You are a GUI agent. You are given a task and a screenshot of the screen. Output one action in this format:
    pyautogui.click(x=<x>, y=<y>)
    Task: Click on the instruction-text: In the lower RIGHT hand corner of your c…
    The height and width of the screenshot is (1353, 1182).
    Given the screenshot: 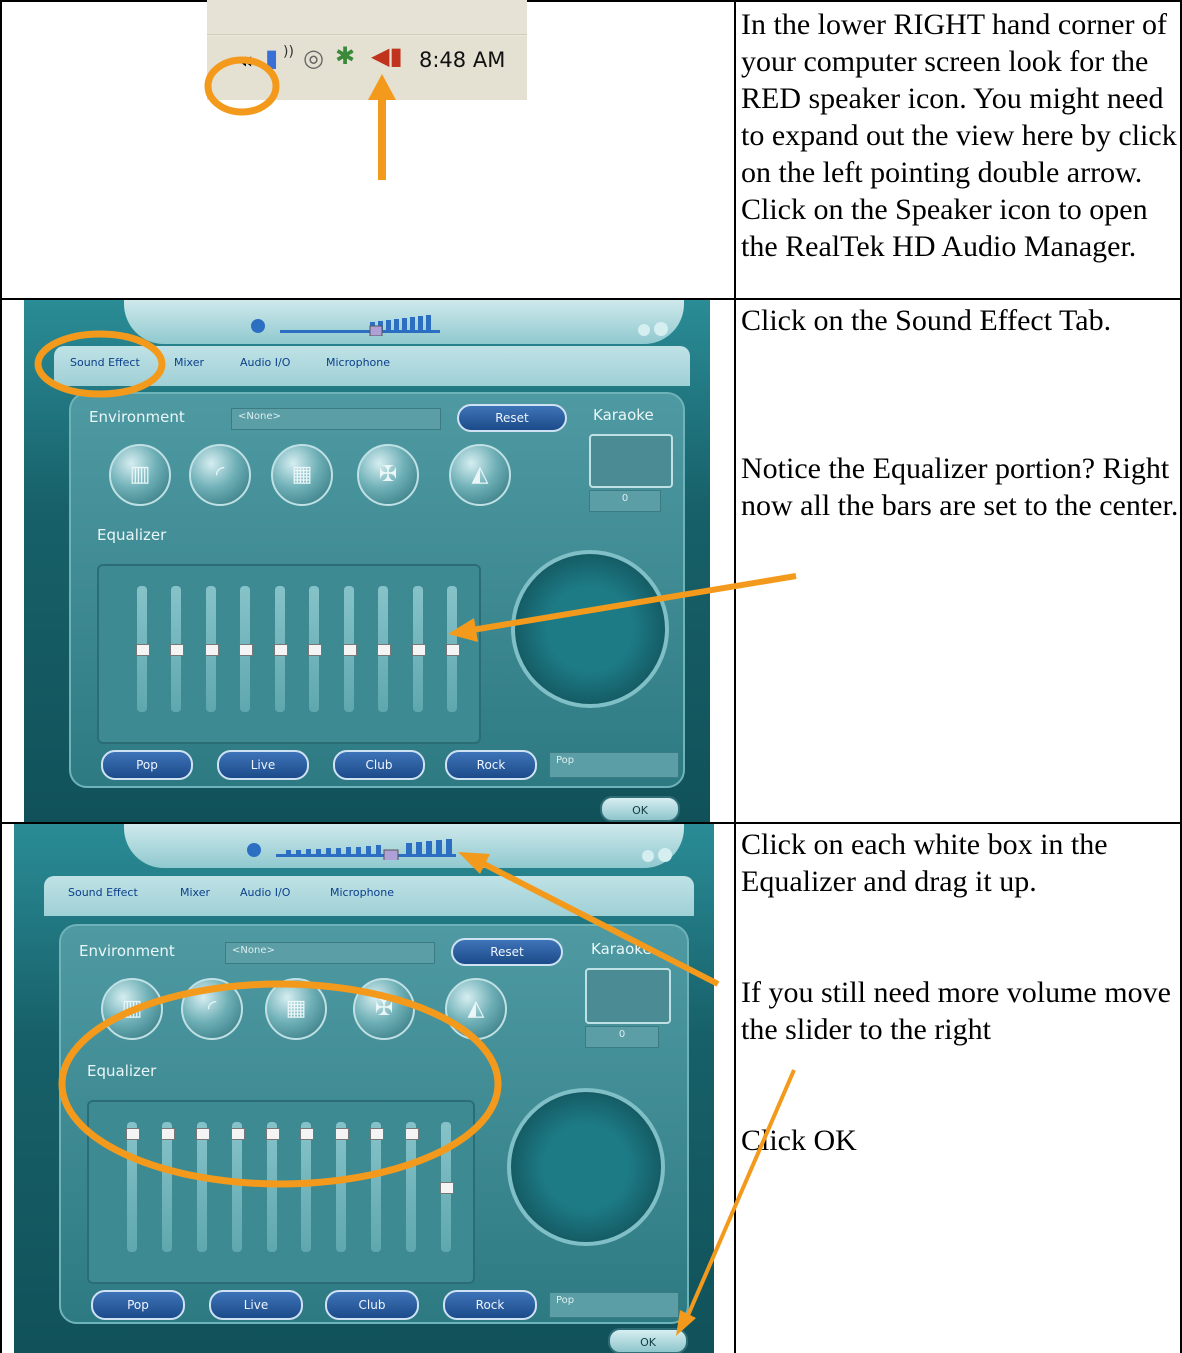 What is the action you would take?
    pyautogui.click(x=959, y=135)
    